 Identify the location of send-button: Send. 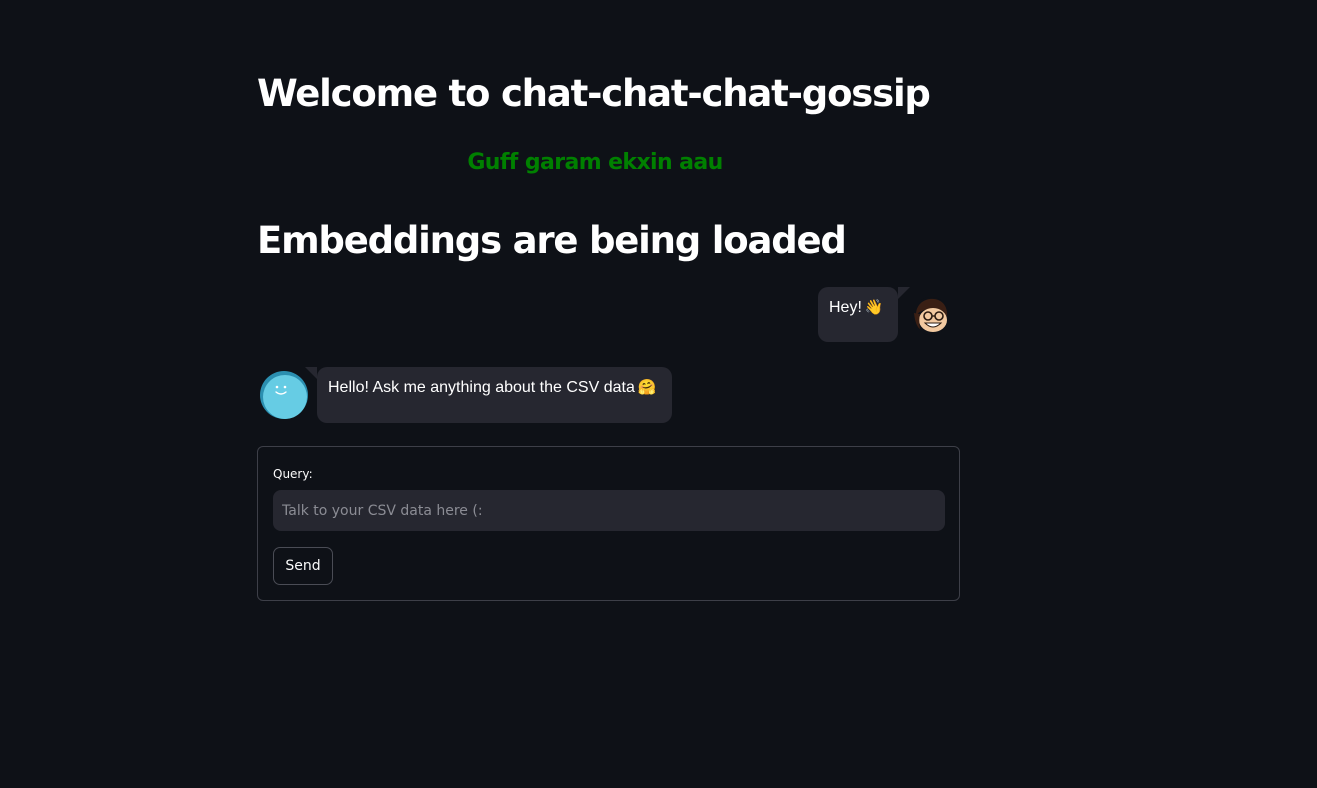
(303, 566).